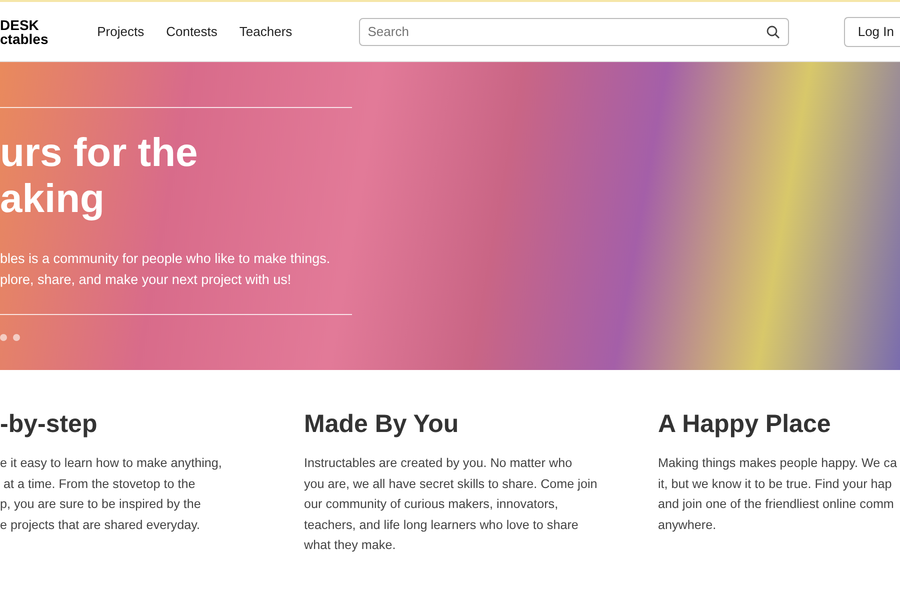 This screenshot has height=600, width=900. Describe the element at coordinates (49, 32) in the screenshot. I see `logo-text: DESK ctables` at that location.